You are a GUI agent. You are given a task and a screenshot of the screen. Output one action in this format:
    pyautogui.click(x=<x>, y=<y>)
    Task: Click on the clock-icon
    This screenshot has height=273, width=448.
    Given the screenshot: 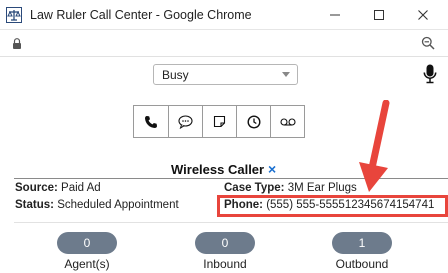 What is the action you would take?
    pyautogui.click(x=253, y=121)
    